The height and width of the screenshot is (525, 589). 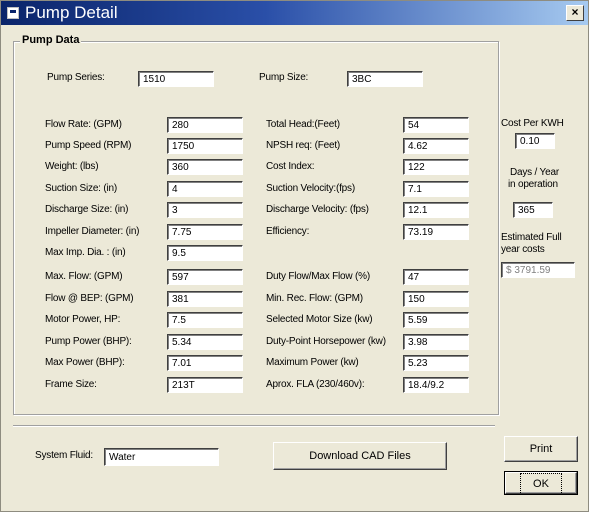 What do you see at coordinates (436, 167) in the screenshot?
I see `right-field-value: 122` at bounding box center [436, 167].